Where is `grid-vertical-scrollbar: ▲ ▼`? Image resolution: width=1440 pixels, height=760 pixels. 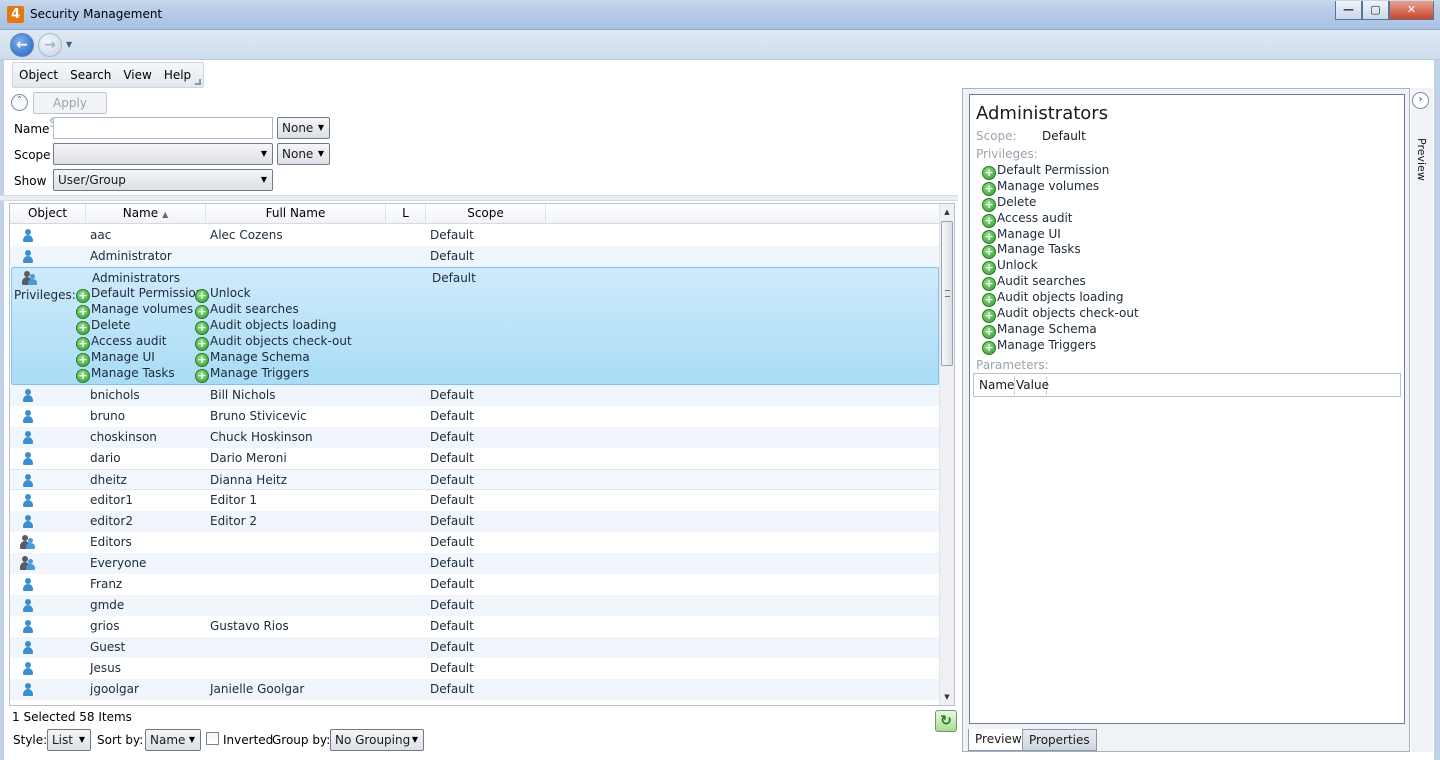 grid-vertical-scrollbar: ▲ ▼ is located at coordinates (946, 454).